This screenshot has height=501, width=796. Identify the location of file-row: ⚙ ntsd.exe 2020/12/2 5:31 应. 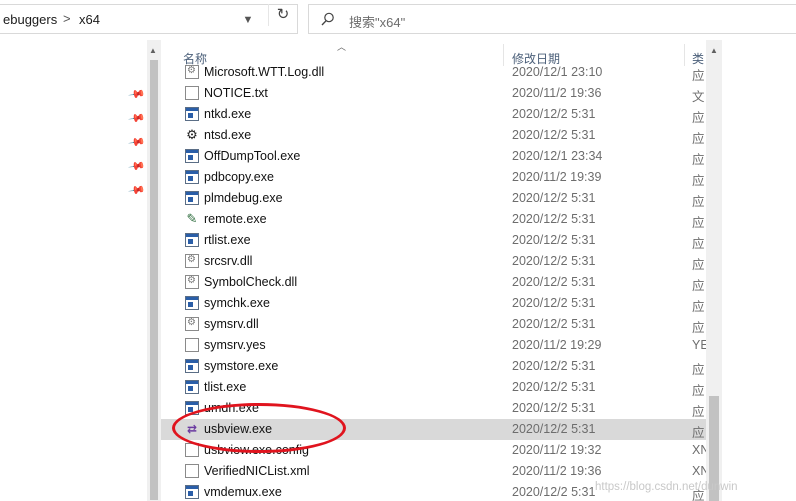
(433, 136).